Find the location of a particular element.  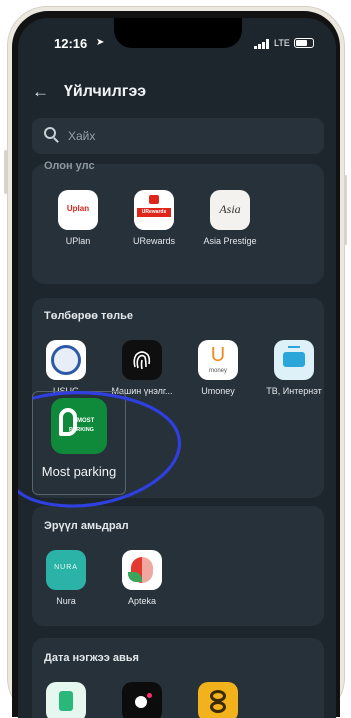

page-title: Үйлчилгээ is located at coordinates (105, 91).